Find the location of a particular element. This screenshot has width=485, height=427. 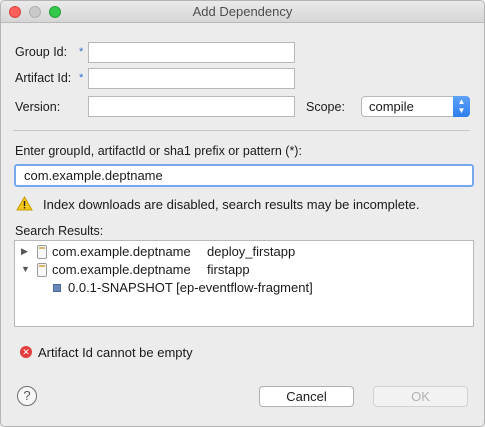

artifact-id-label: Artifact Id: is located at coordinates (43, 78).